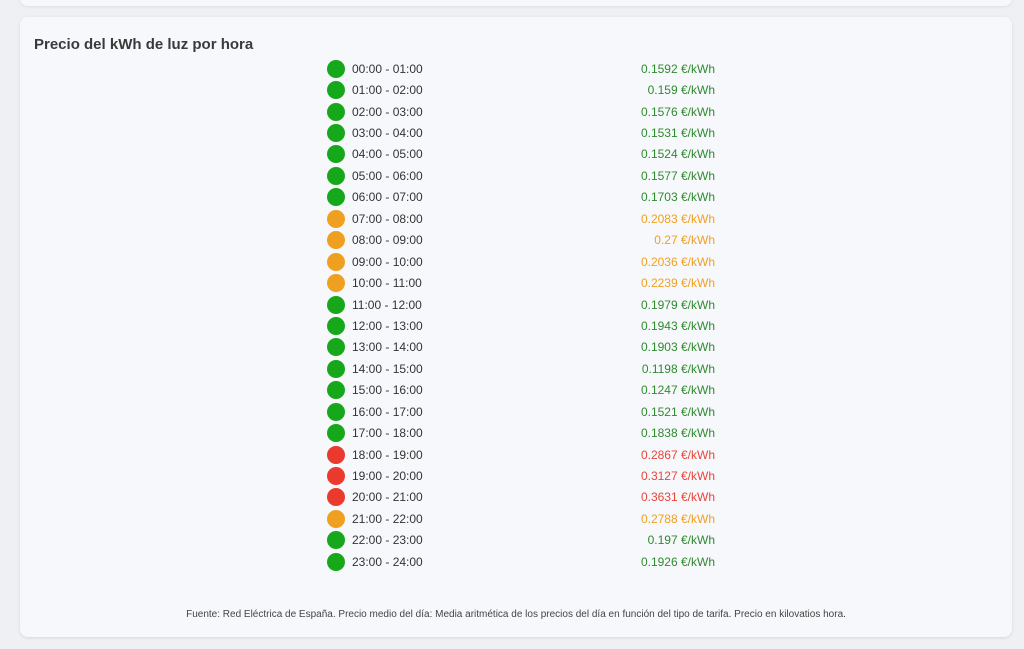 The height and width of the screenshot is (649, 1024). What do you see at coordinates (521, 132) in the screenshot?
I see `list-item: 03:00 - 04:00 0.1531 €/kWh` at bounding box center [521, 132].